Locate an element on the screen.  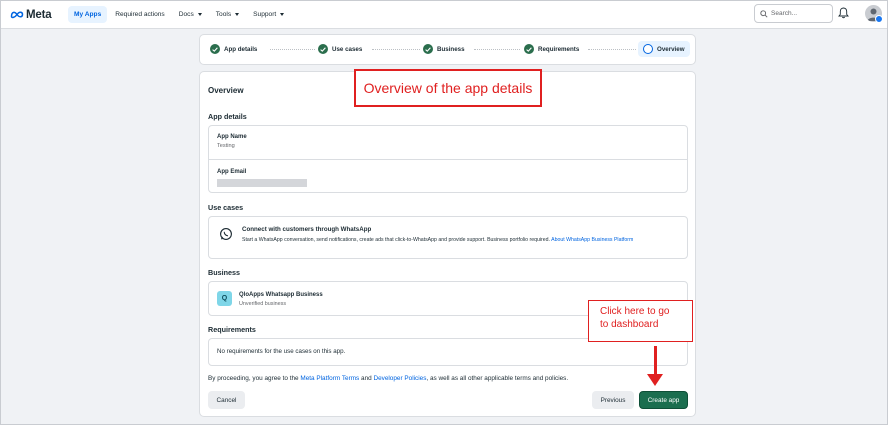
nav-docs: Docs is located at coordinates (190, 14).